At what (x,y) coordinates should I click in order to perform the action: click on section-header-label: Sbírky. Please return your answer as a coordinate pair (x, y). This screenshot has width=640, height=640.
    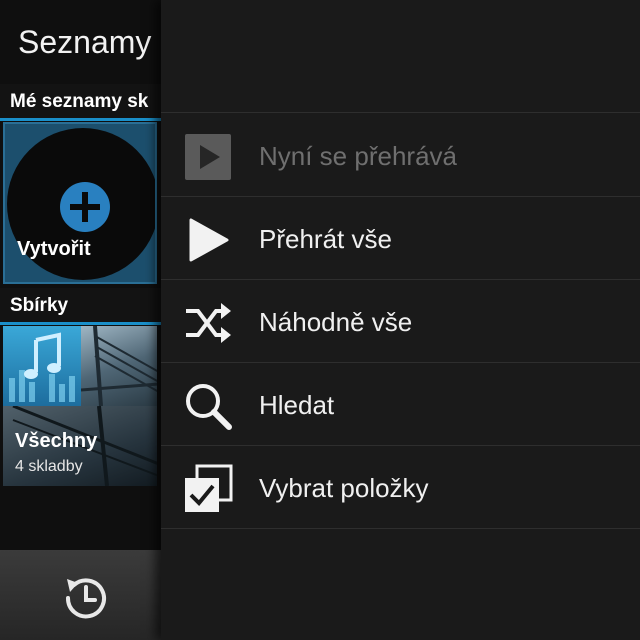
    Looking at the image, I should click on (39, 305).